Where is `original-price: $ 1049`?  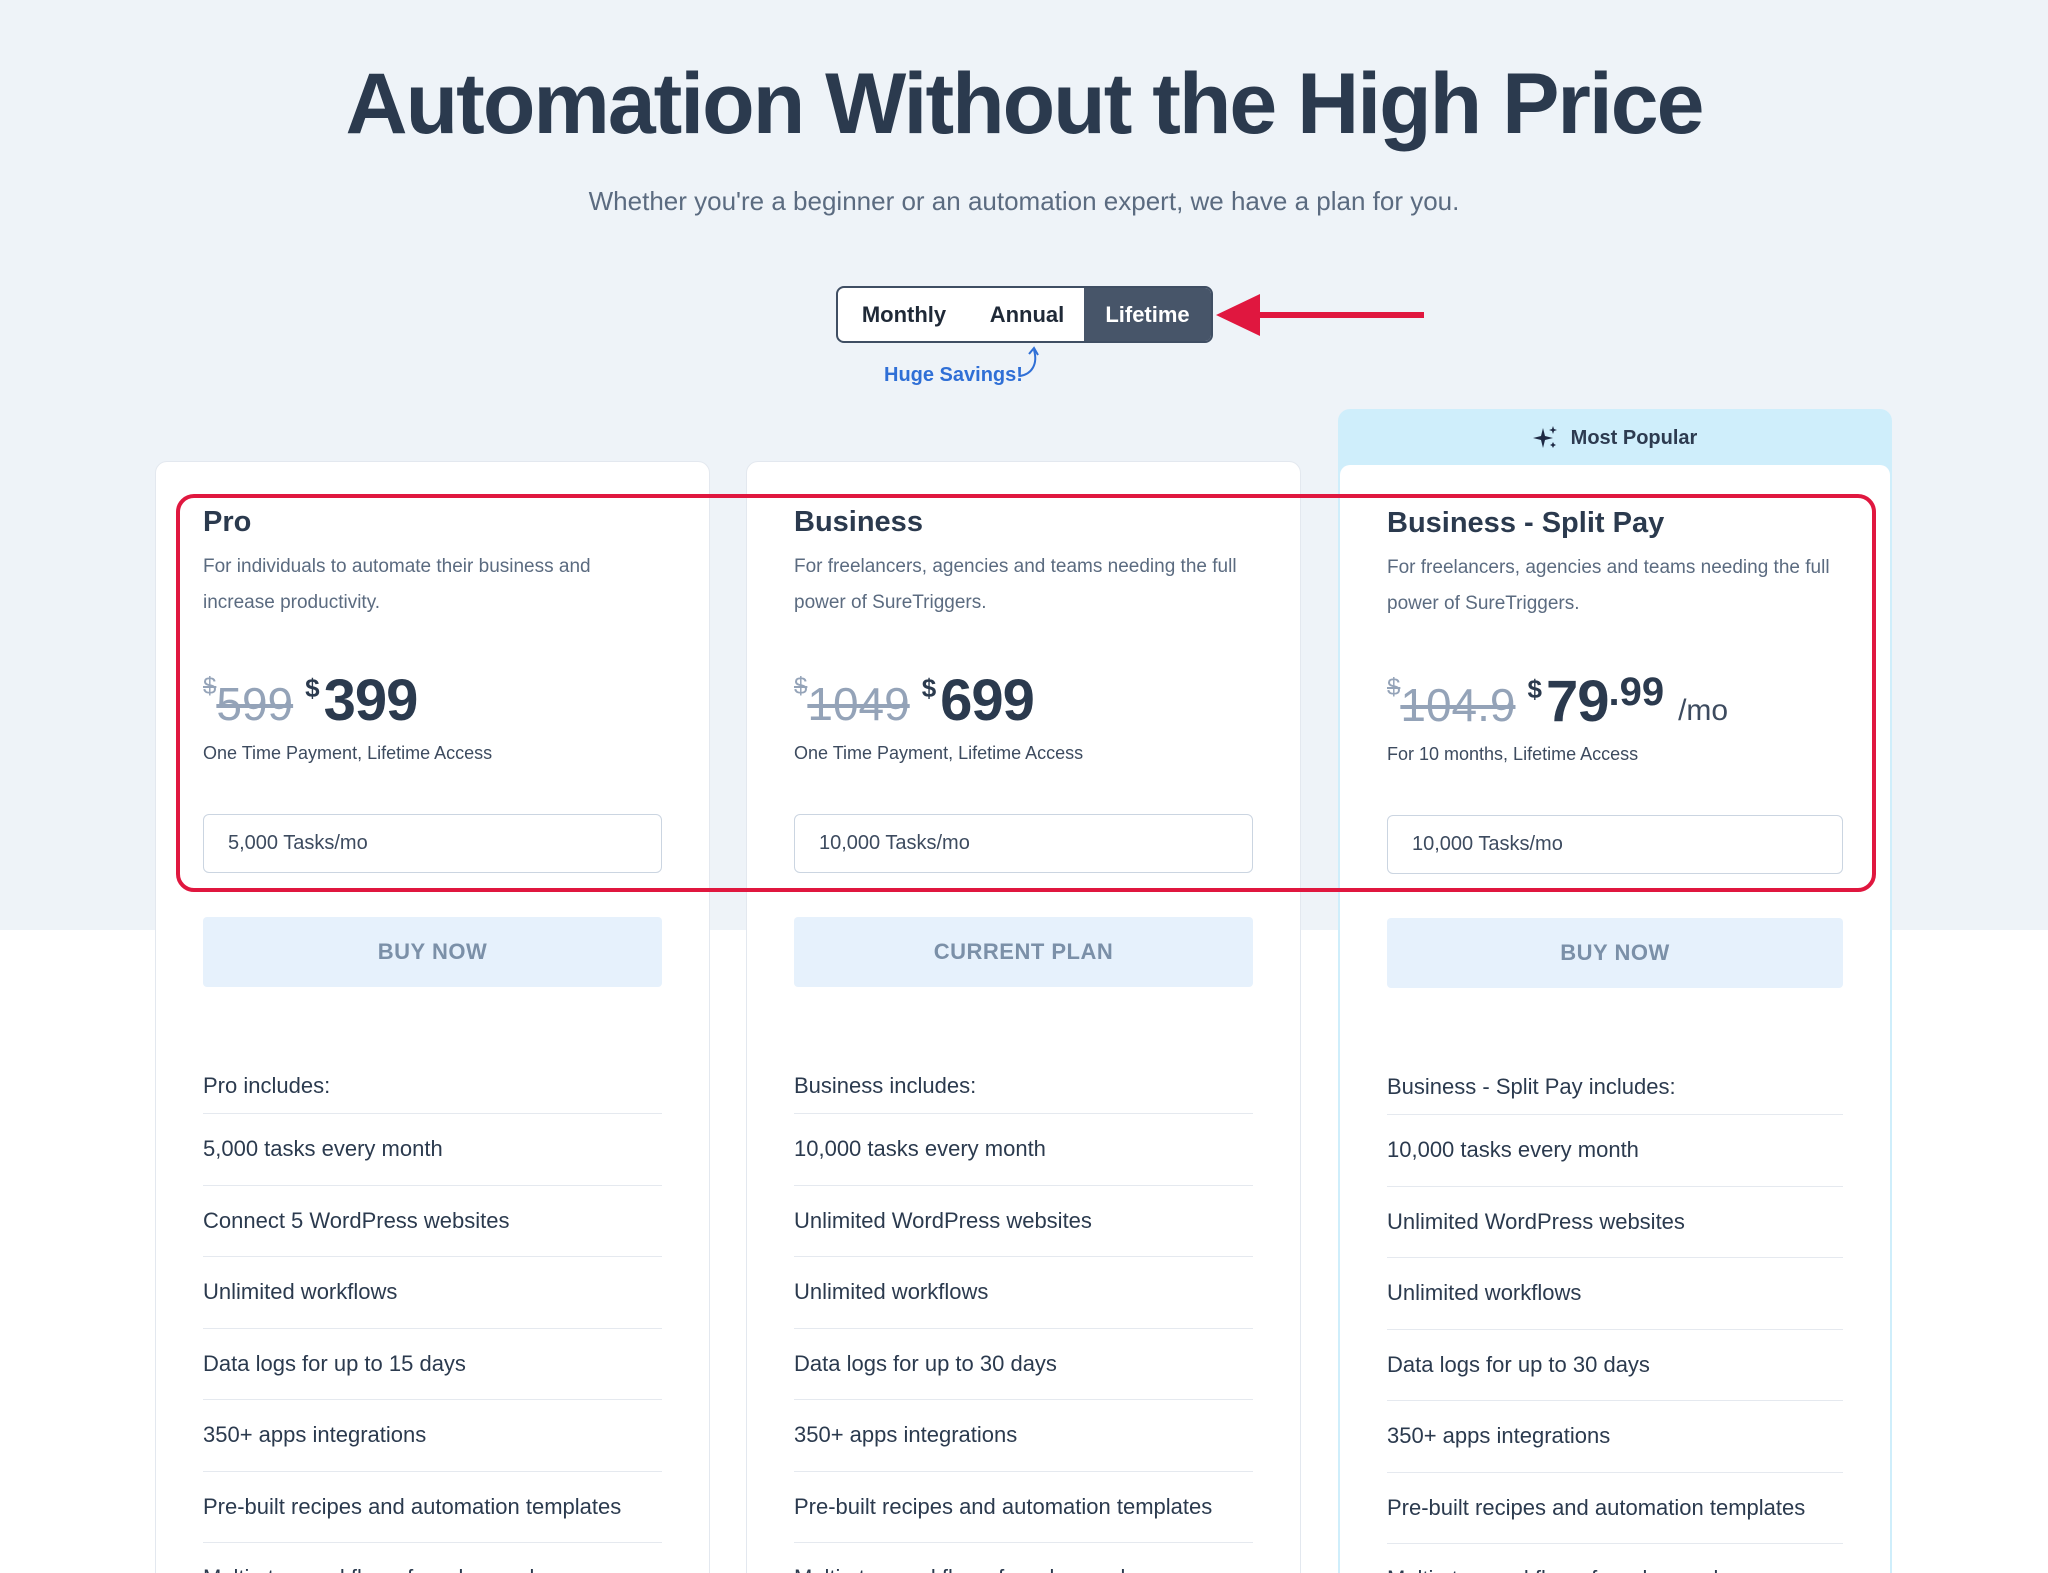 original-price: $ 1049 is located at coordinates (852, 699).